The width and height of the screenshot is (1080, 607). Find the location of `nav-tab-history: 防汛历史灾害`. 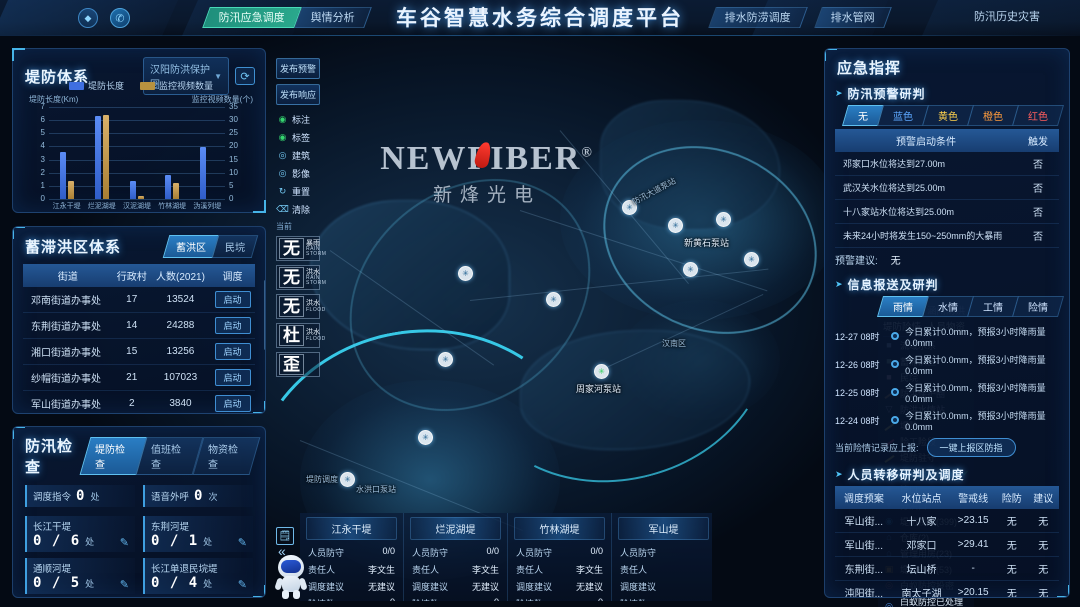

nav-tab-history: 防汛历史灾害 is located at coordinates (1007, 17).